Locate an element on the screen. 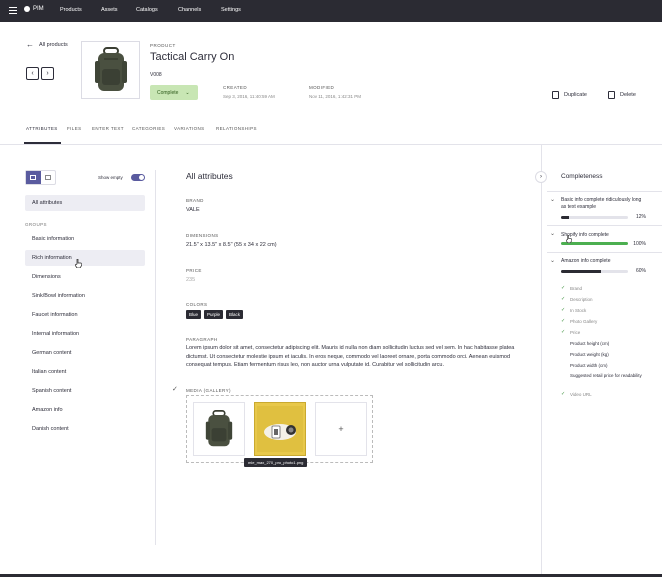 The height and width of the screenshot is (577, 662). group-internal-information: Internal information is located at coordinates (85, 334).